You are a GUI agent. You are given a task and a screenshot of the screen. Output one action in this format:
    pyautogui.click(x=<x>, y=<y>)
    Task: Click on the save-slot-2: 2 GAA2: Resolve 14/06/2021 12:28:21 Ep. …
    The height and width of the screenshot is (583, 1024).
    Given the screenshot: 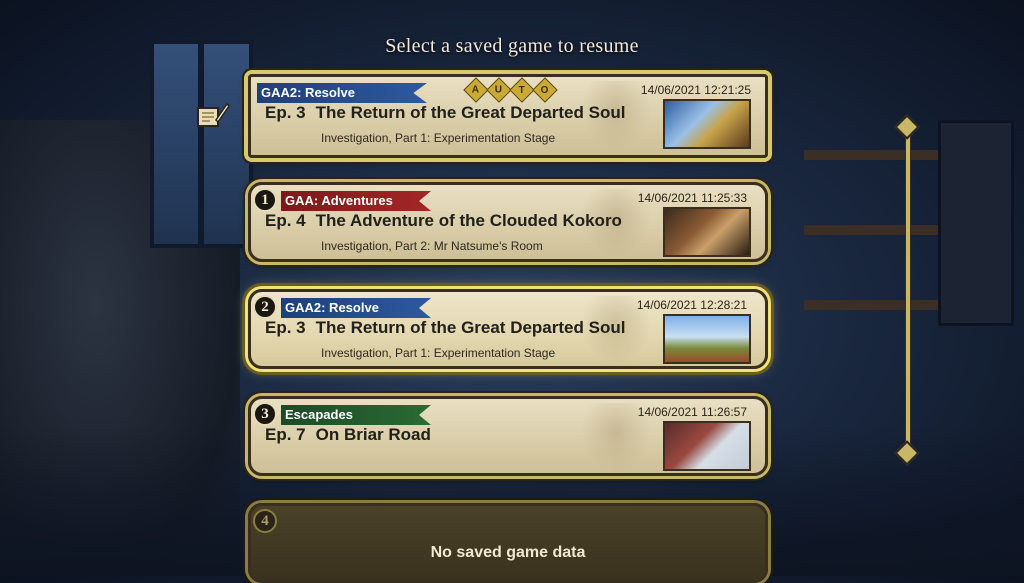 What is the action you would take?
    pyautogui.click(x=508, y=329)
    